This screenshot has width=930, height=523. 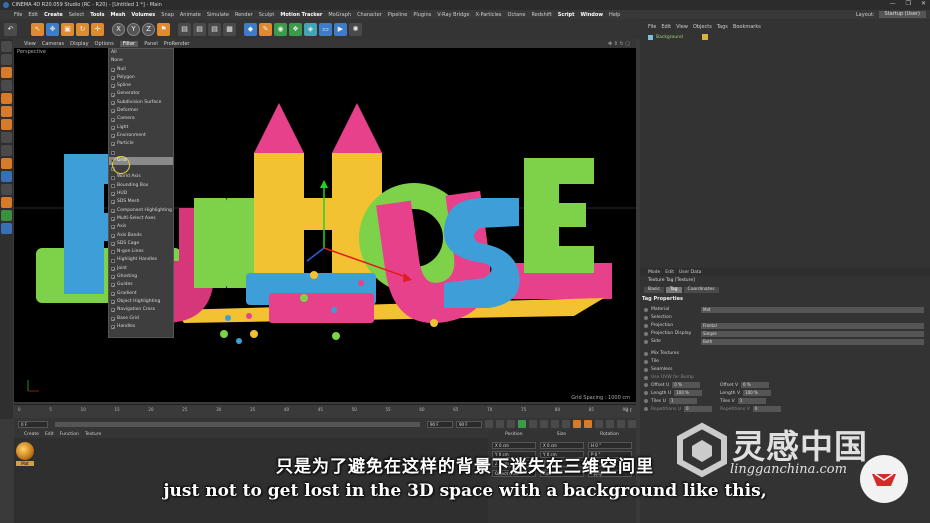 I want to click on z-axis-button: Z, so click(x=148, y=29).